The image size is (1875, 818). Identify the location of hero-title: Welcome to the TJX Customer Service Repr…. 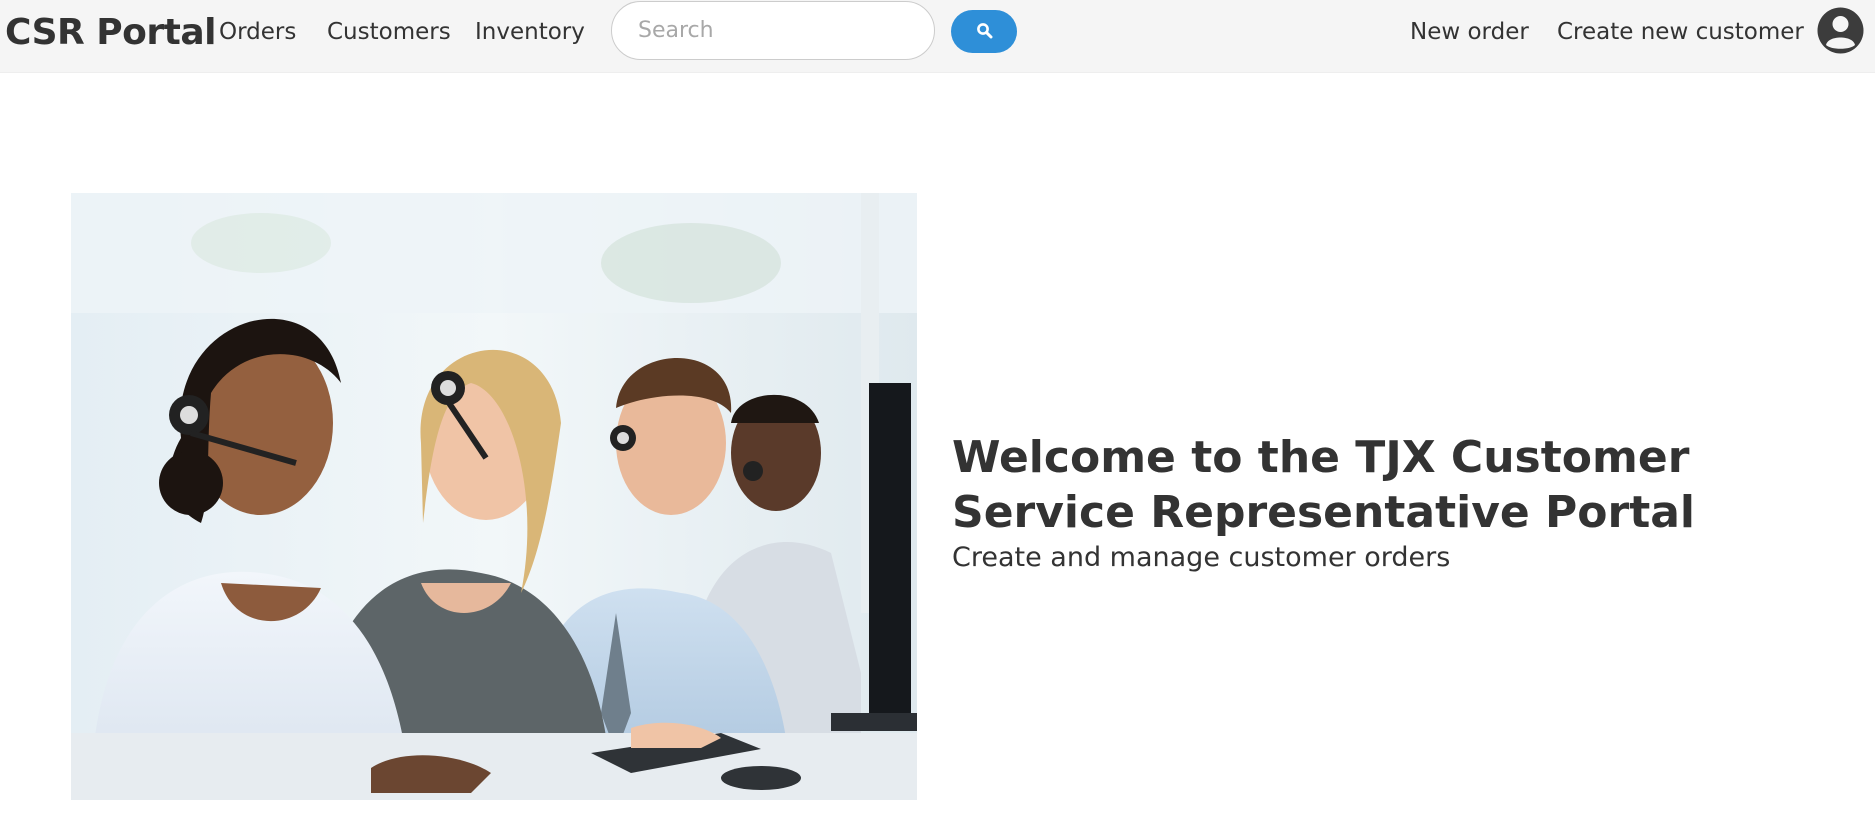
(1324, 485).